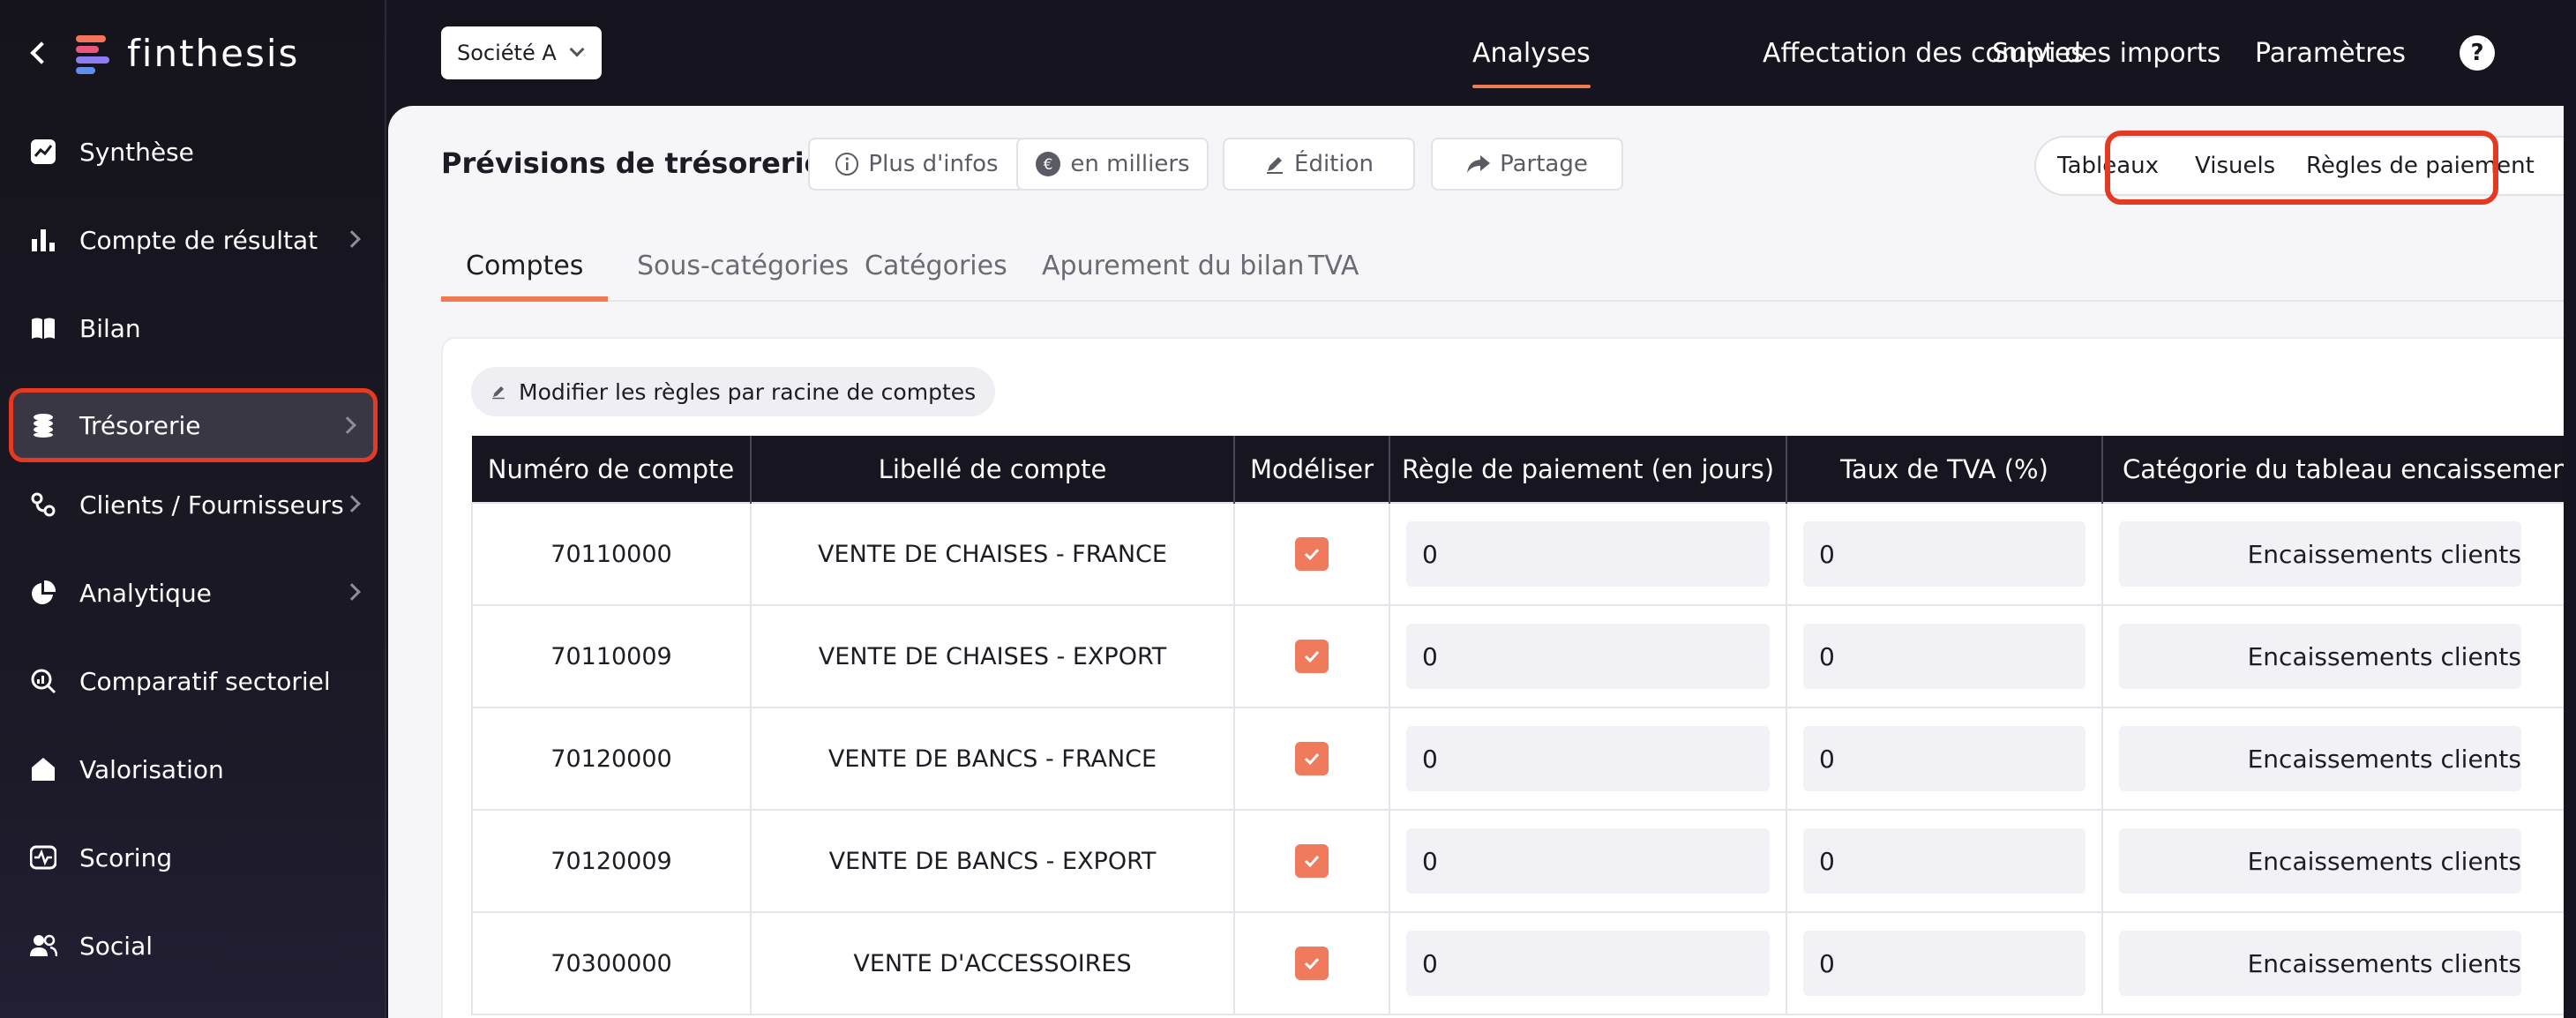  I want to click on tab-tva: TVA, so click(1333, 265).